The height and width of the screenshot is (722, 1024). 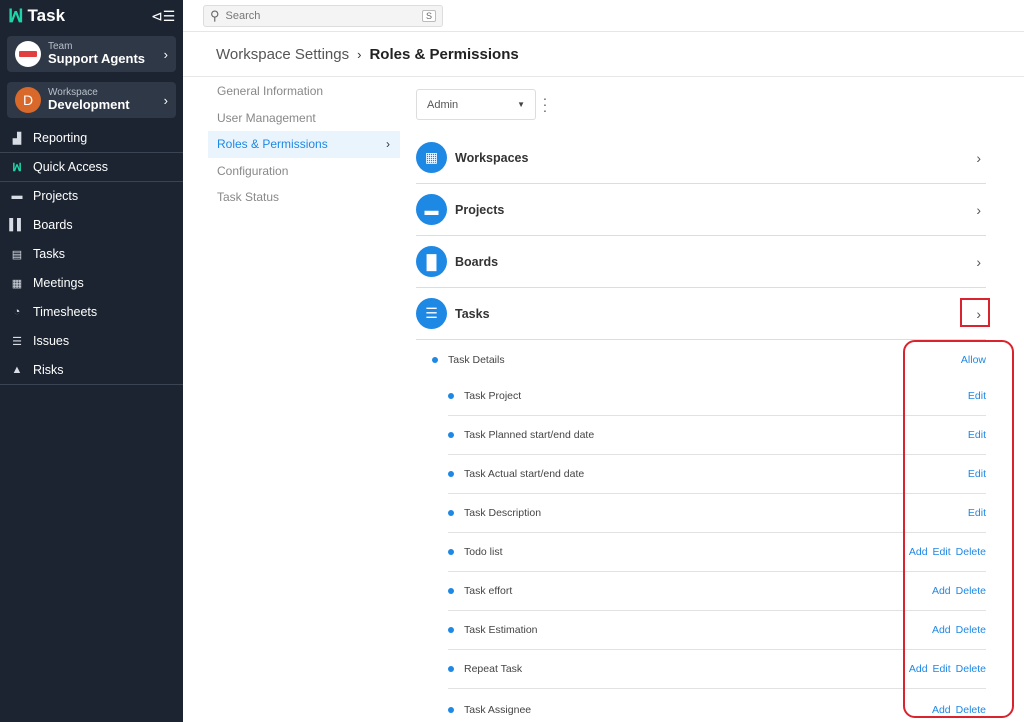 I want to click on highlight-outline, so click(x=958, y=529).